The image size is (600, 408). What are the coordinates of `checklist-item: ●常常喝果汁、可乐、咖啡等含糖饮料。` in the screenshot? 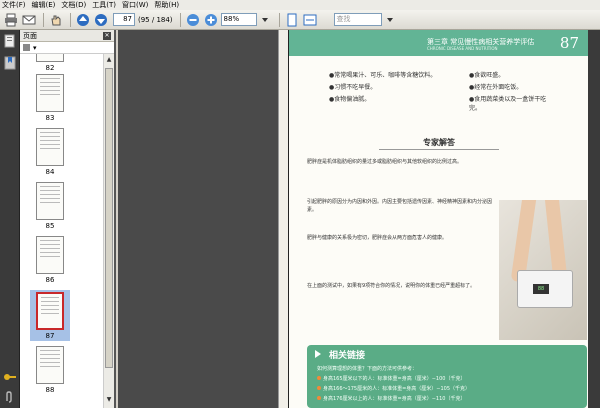 It's located at (383, 75).